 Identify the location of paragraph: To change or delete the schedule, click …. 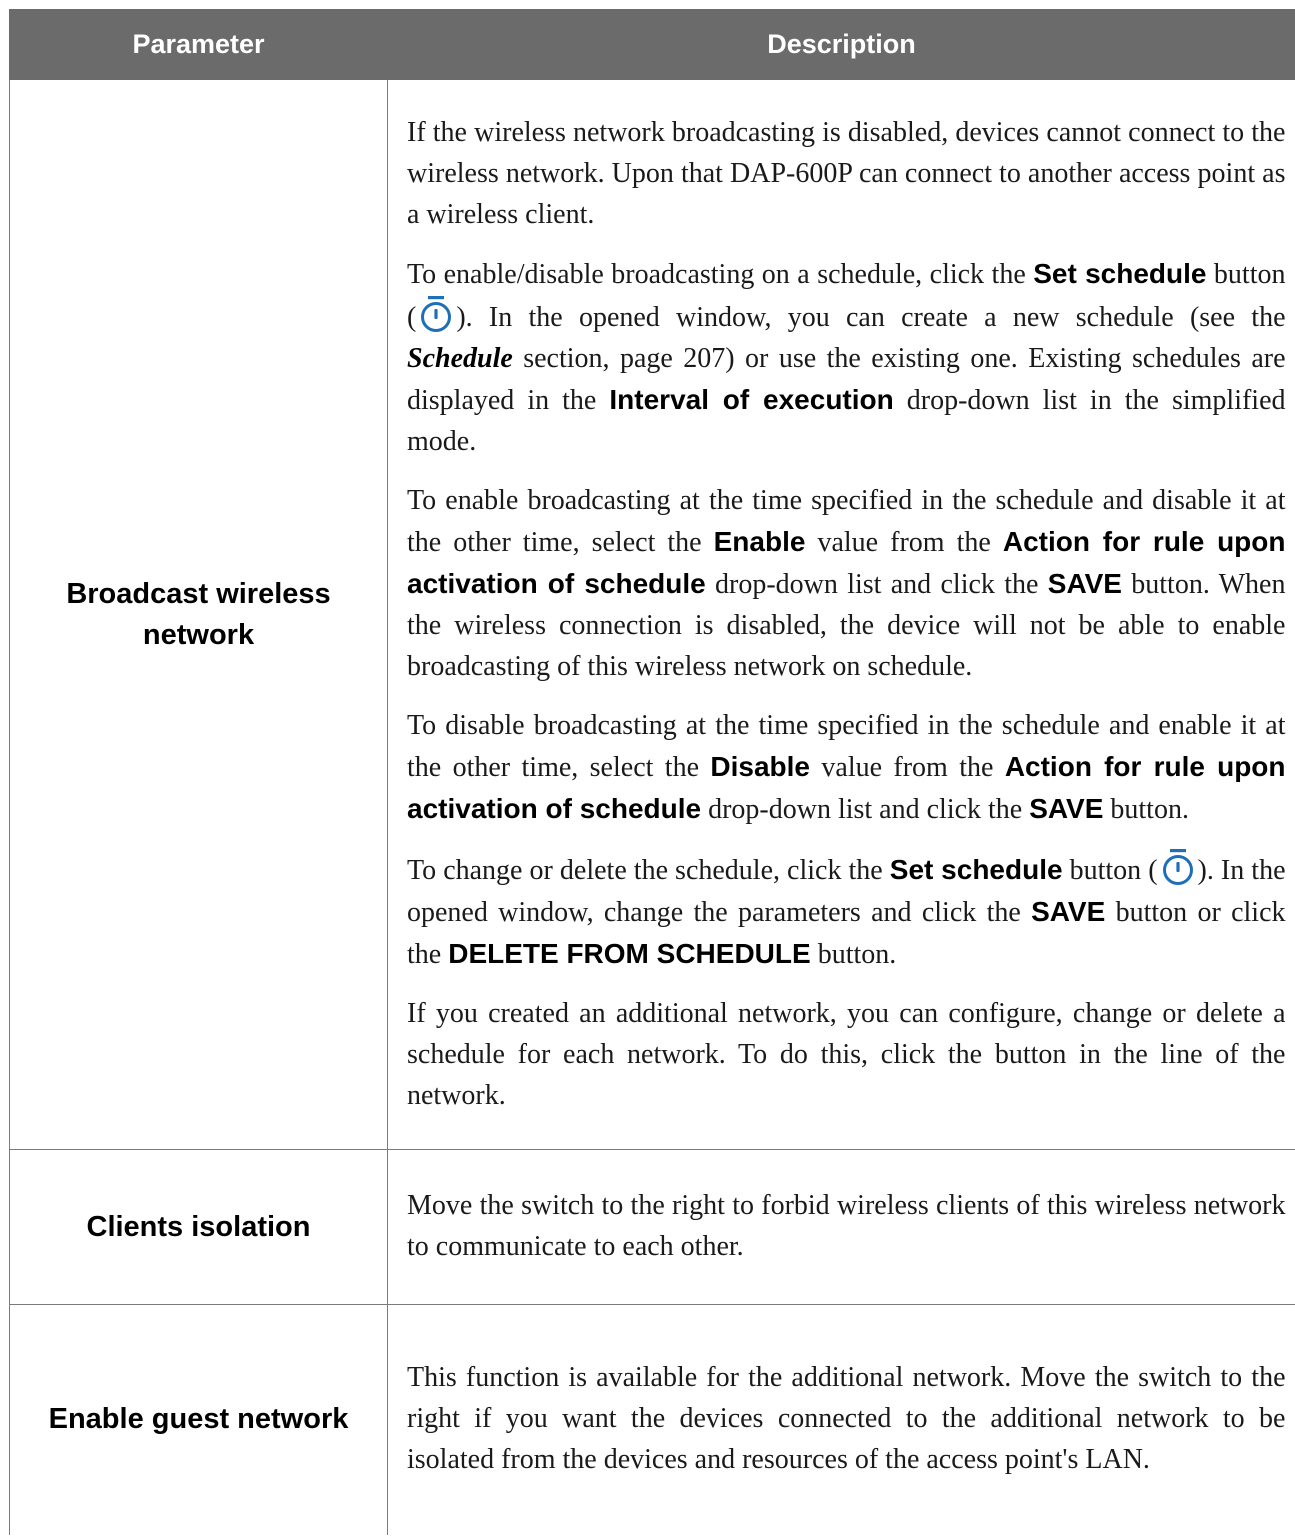
(846, 911).